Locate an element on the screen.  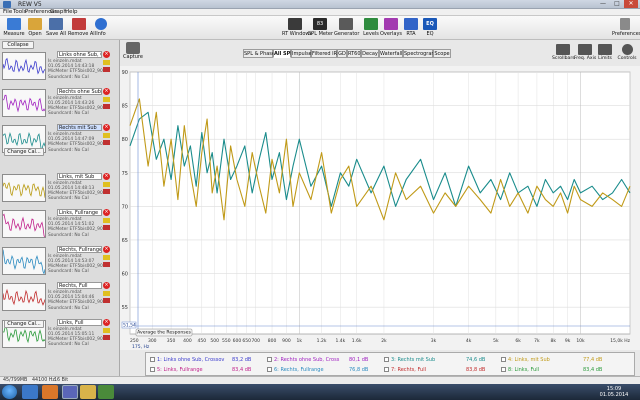
limits-button: Limits is located at coordinates (605, 52).